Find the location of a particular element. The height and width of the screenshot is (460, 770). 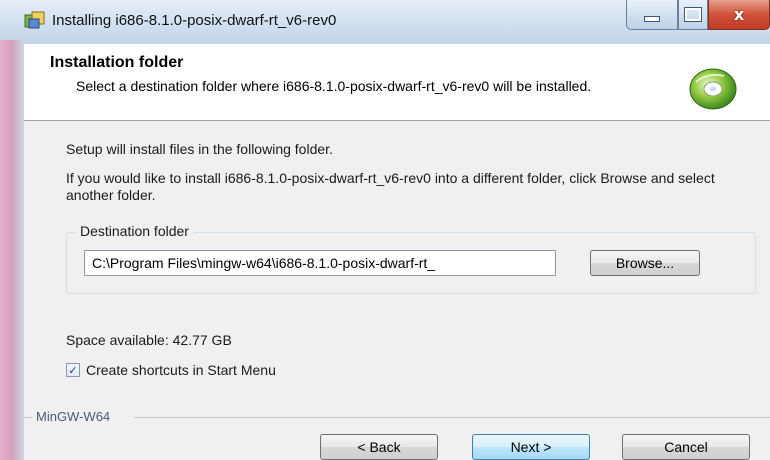

next-button: Next > is located at coordinates (531, 447).